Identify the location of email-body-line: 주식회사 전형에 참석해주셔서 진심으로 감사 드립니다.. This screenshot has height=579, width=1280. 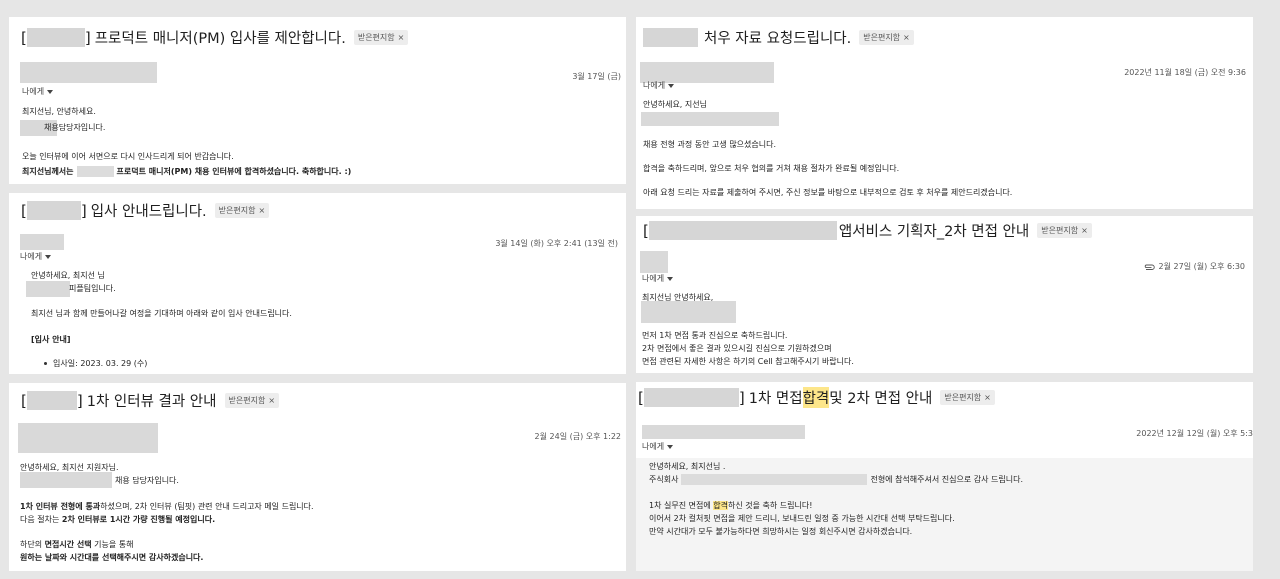
(836, 479).